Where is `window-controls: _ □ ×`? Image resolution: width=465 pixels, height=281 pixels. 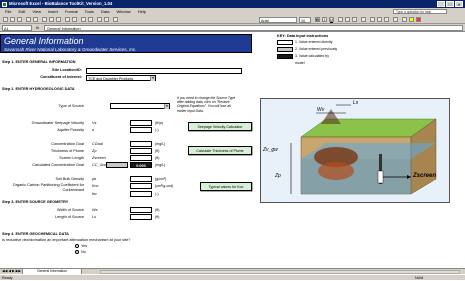 window-controls: _ □ × is located at coordinates (450, 4).